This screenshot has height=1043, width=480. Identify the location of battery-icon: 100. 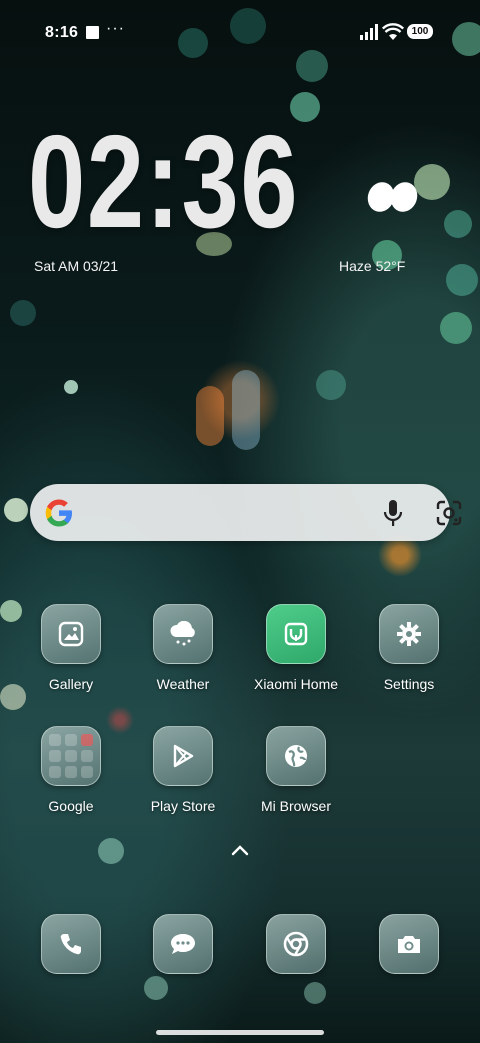
(420, 31).